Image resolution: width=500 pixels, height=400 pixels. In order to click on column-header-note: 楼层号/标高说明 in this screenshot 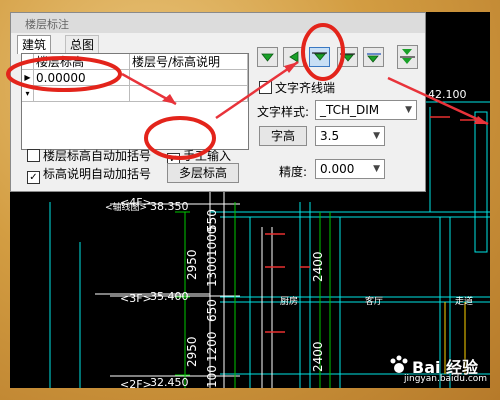, I will do `click(189, 62)`.